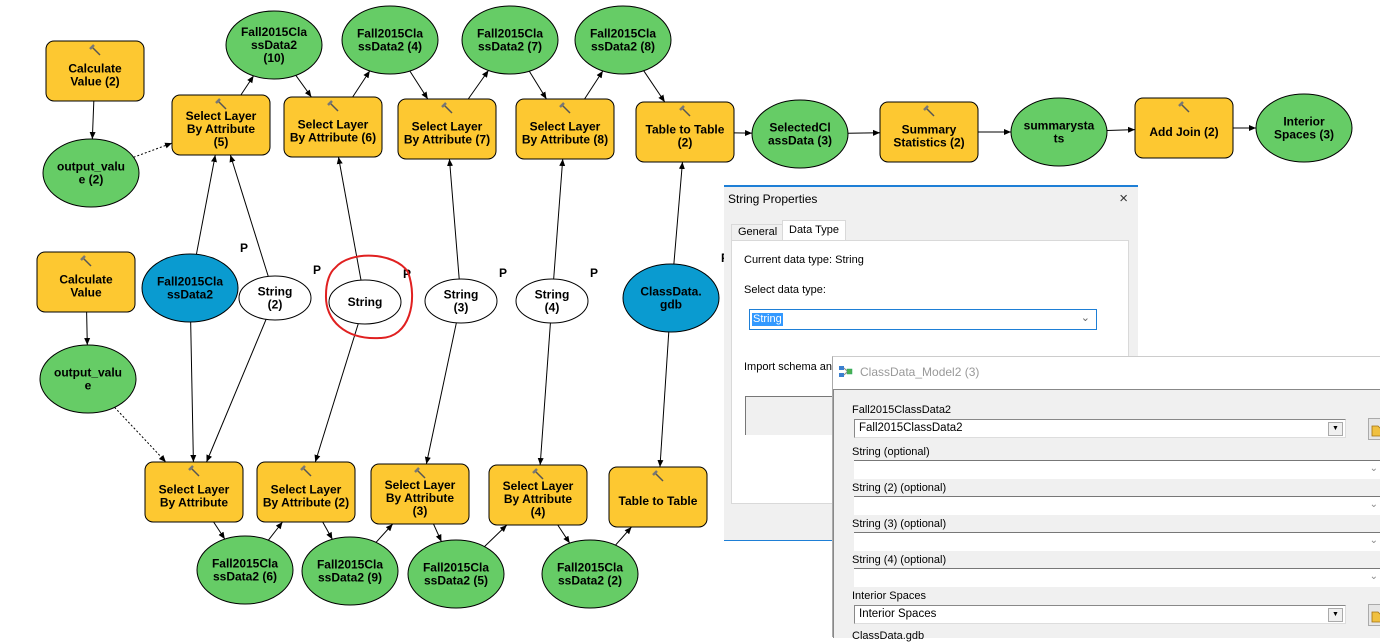 Image resolution: width=1380 pixels, height=642 pixels. I want to click on param-input-interior-spaces: Interior Spaces ▼, so click(1100, 614).